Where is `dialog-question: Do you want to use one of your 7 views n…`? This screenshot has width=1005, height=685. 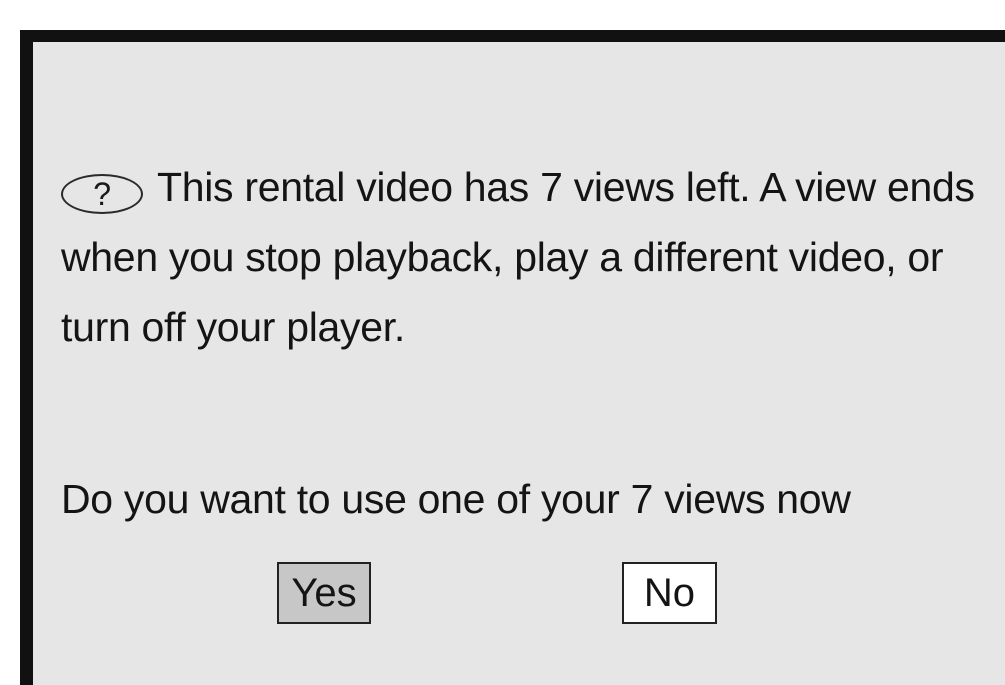 dialog-question: Do you want to use one of your 7 views n… is located at coordinates (456, 499).